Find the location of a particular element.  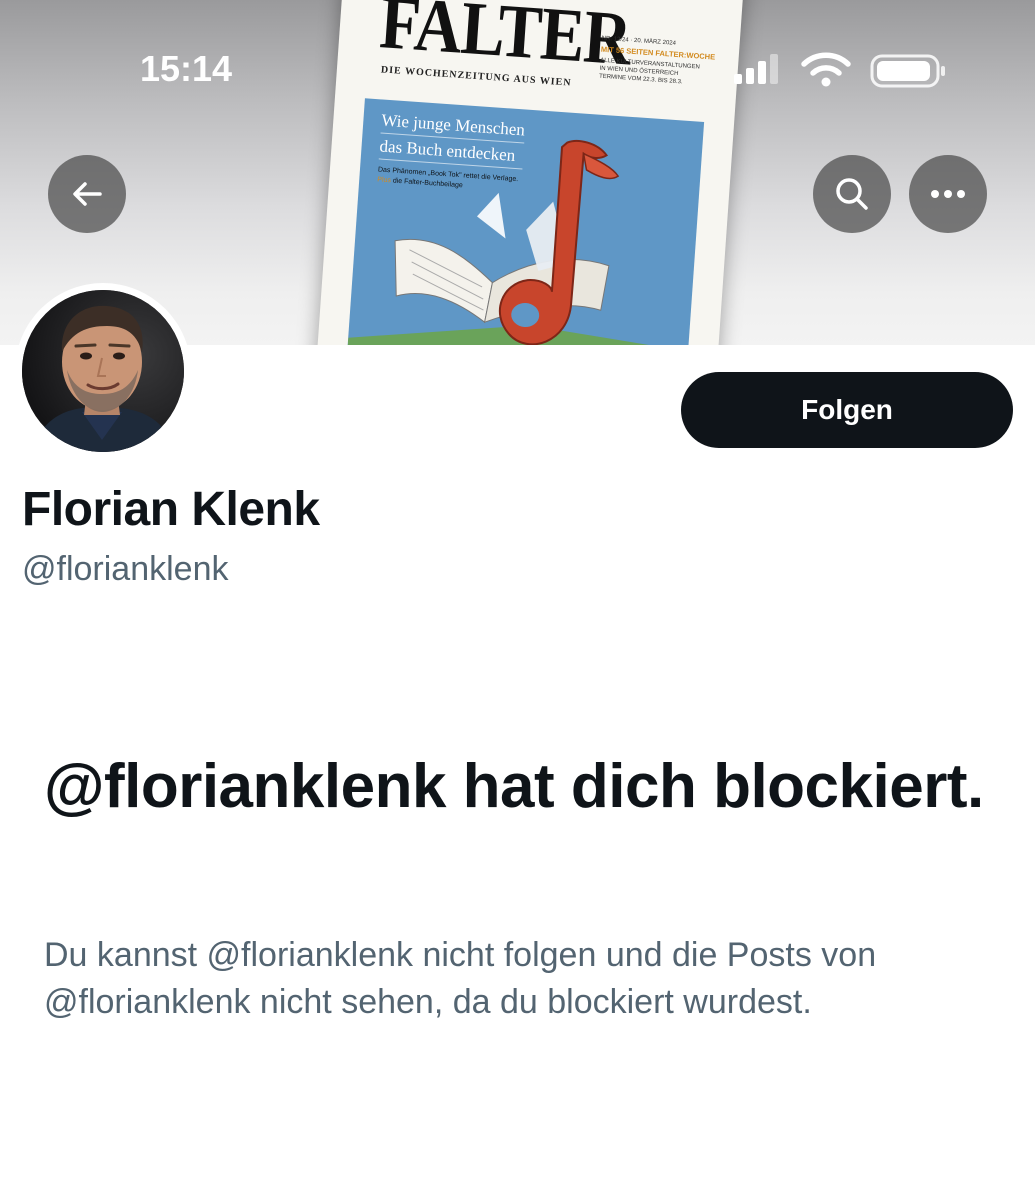

search-icon is located at coordinates (852, 194).